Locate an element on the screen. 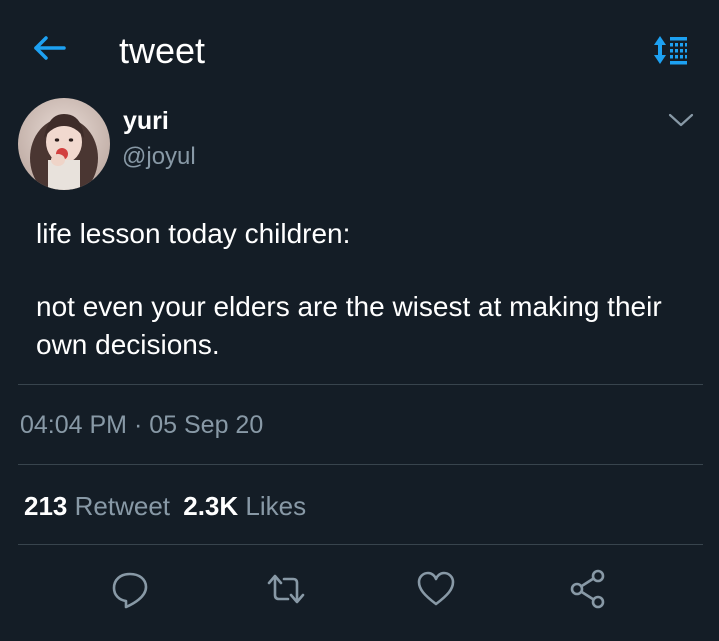  retweet-button is located at coordinates (286, 589).